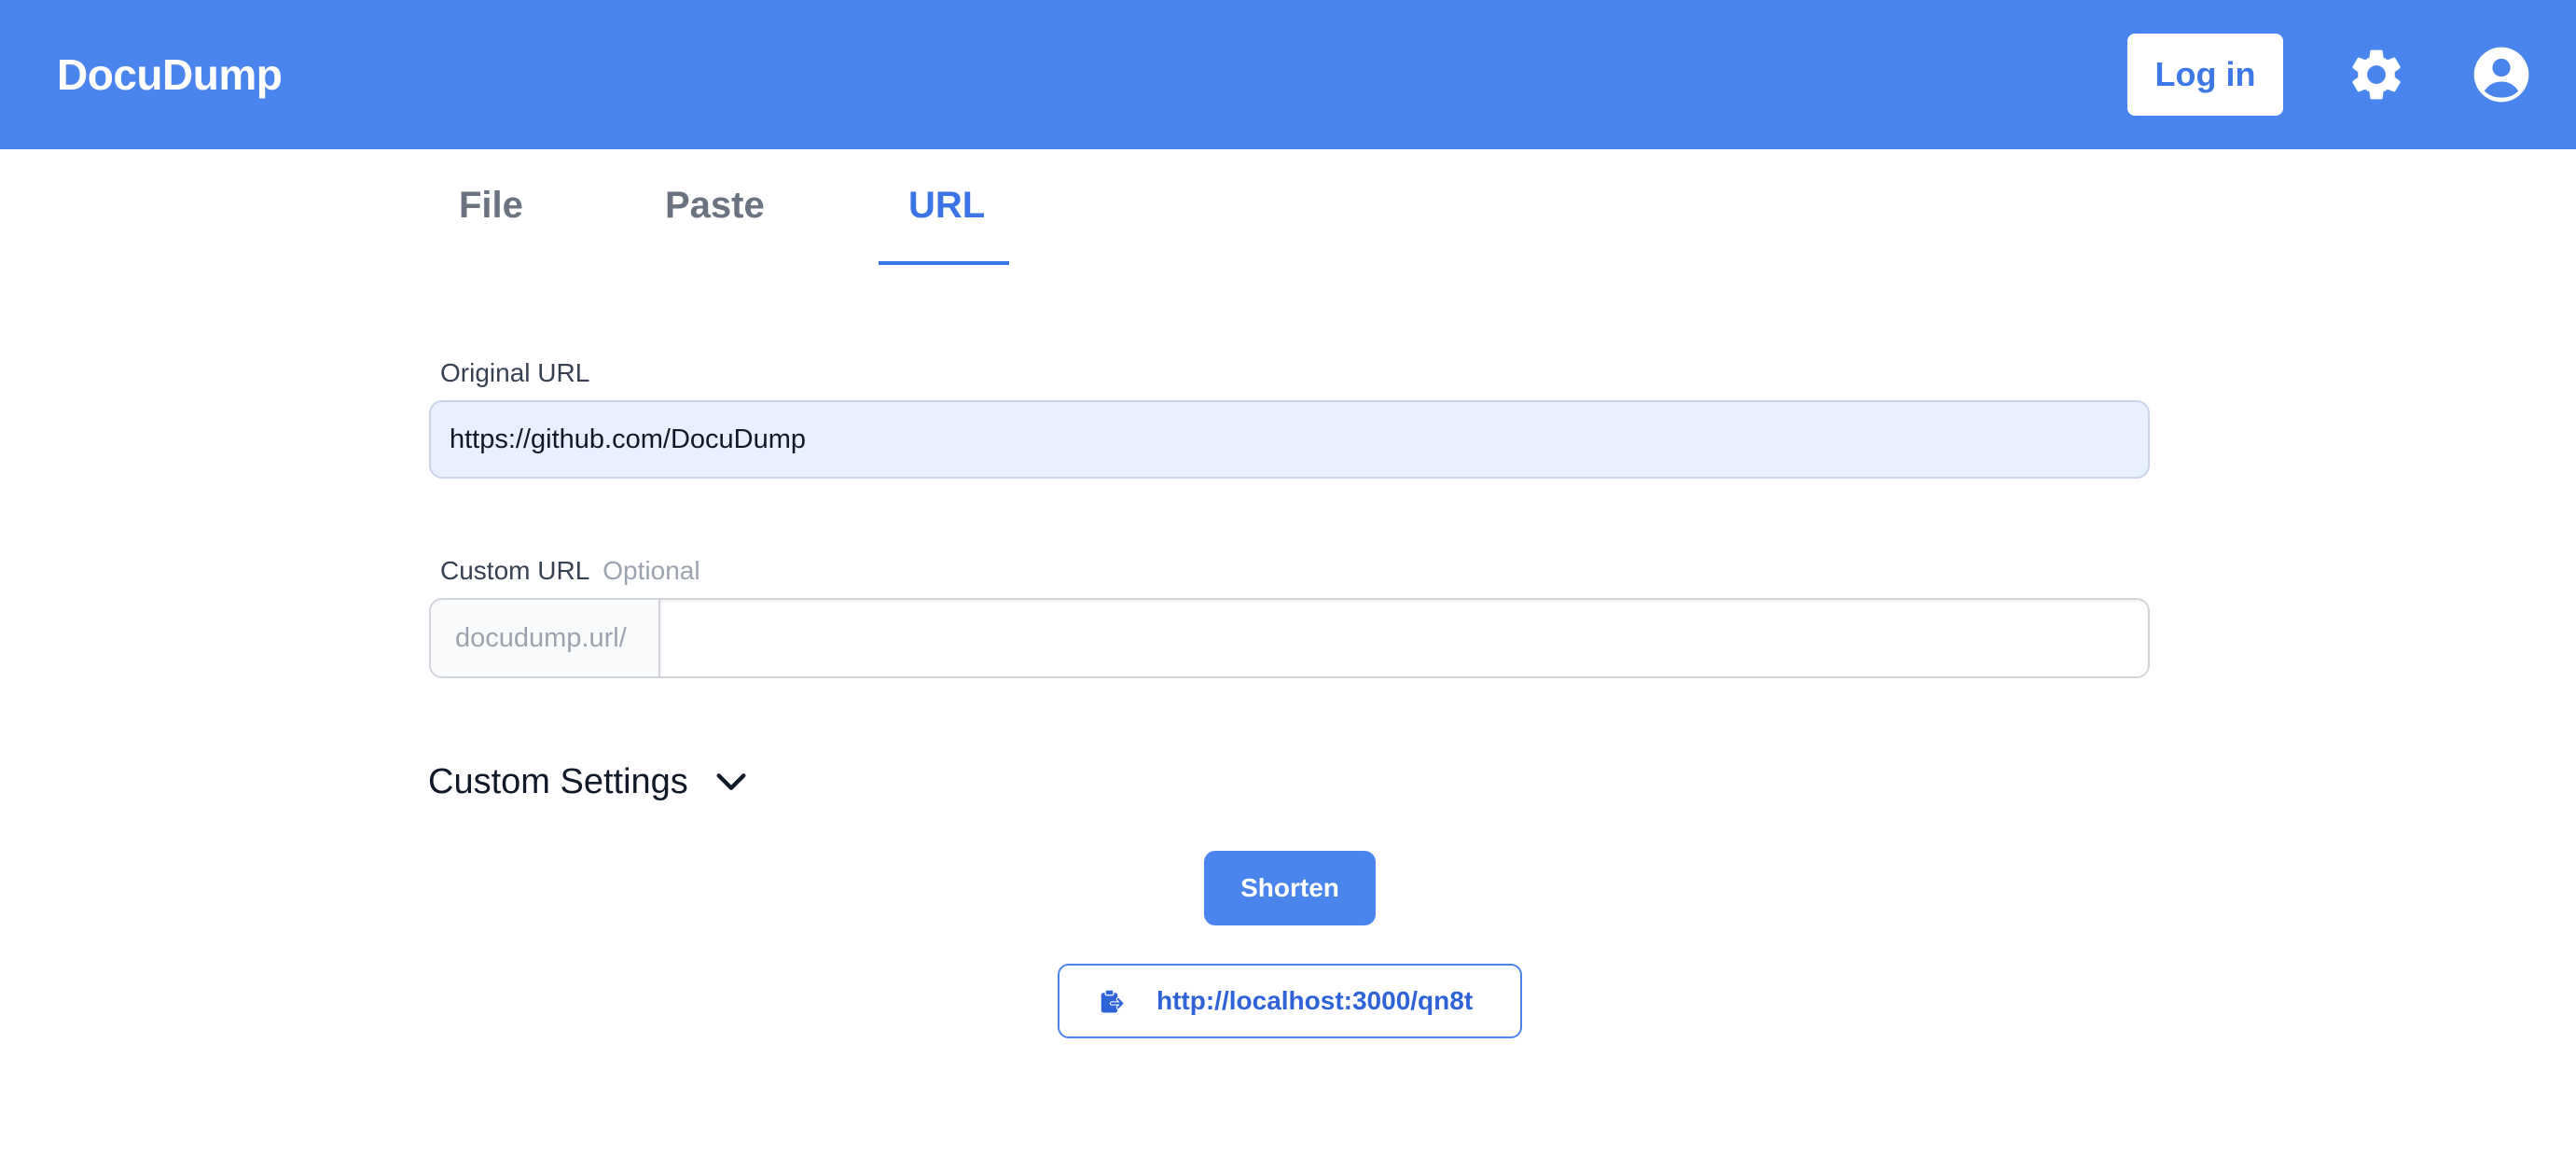 This screenshot has height=1168, width=2576. I want to click on tab-paste: Paste, so click(715, 205).